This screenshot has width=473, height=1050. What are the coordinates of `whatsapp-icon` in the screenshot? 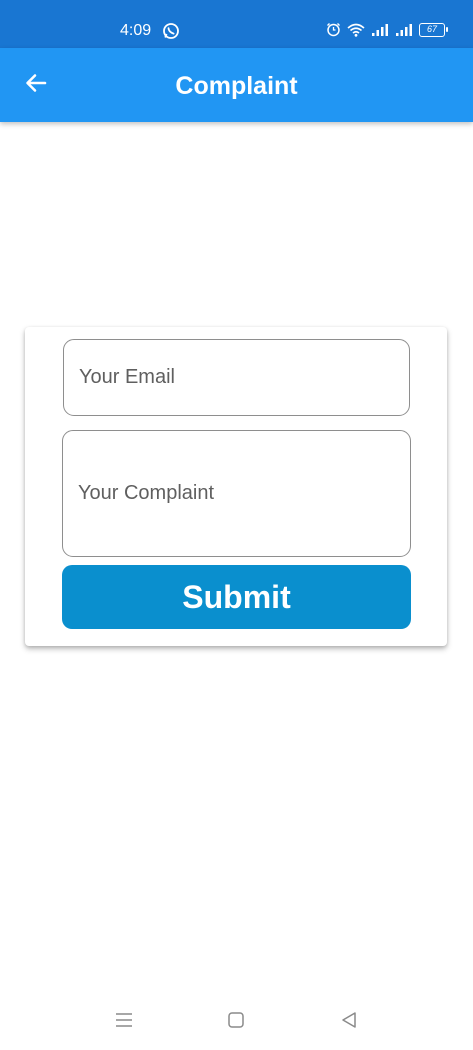 It's located at (171, 31).